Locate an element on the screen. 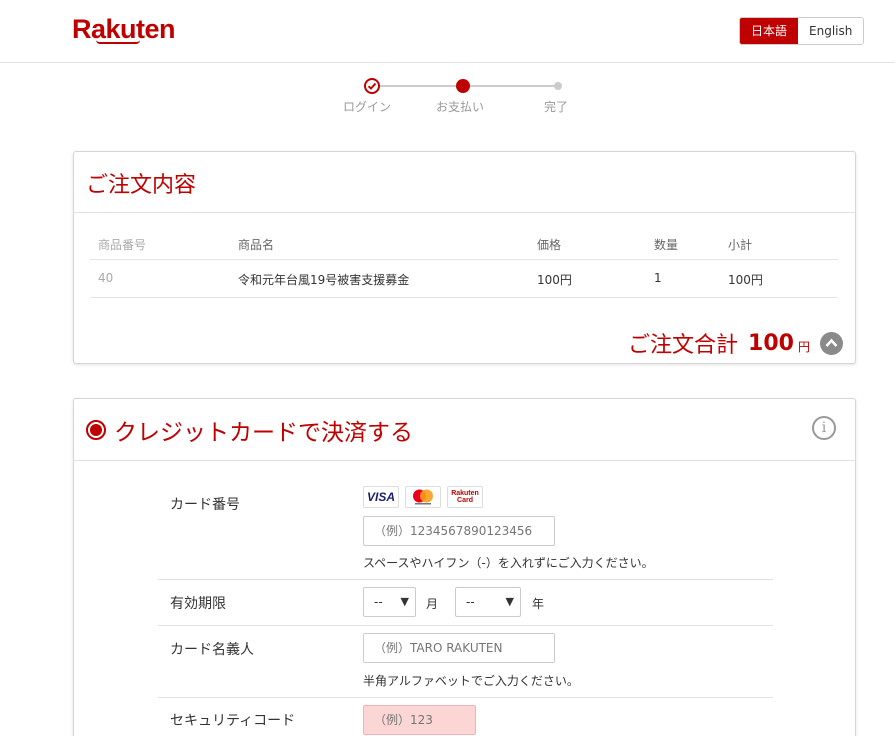 The width and height of the screenshot is (895, 736). cell-subtotal: 100円 is located at coordinates (745, 280).